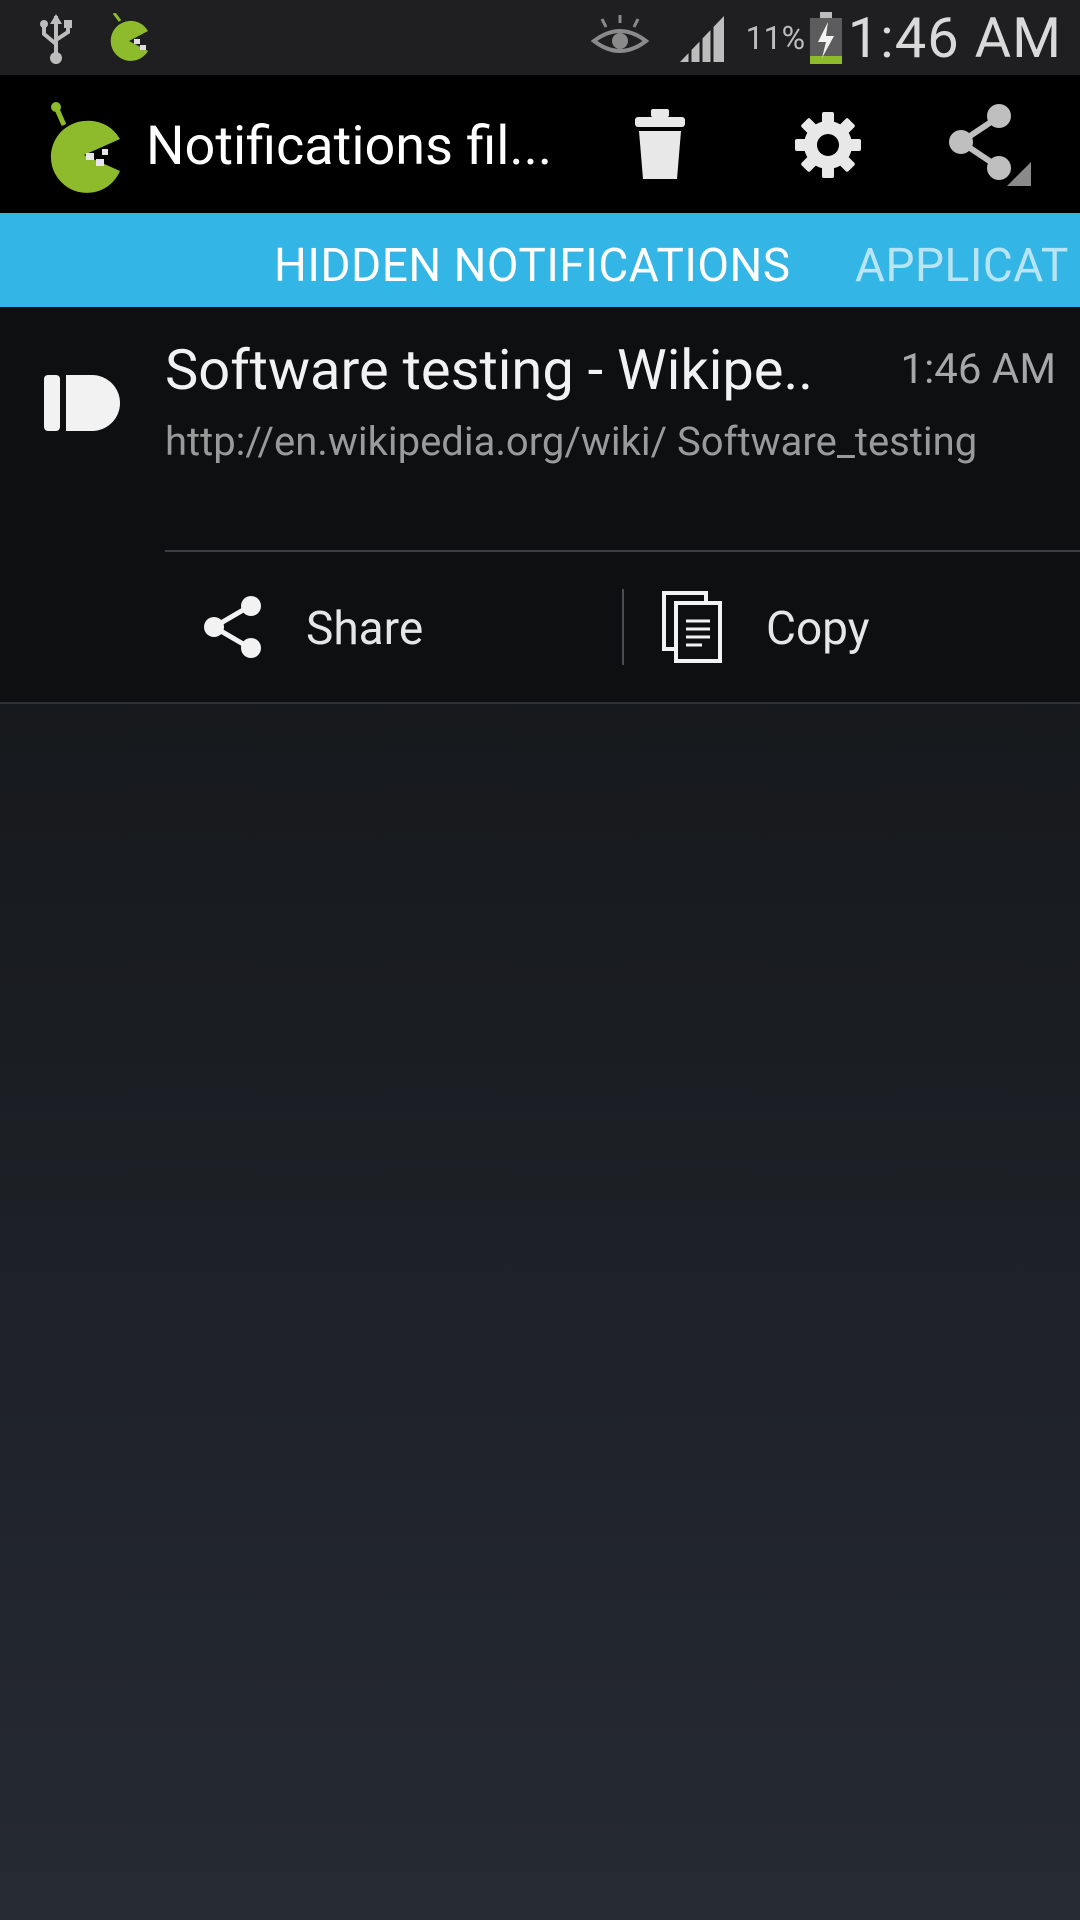 The image size is (1080, 1920). Describe the element at coordinates (623, 627) in the screenshot. I see `action-separator` at that location.